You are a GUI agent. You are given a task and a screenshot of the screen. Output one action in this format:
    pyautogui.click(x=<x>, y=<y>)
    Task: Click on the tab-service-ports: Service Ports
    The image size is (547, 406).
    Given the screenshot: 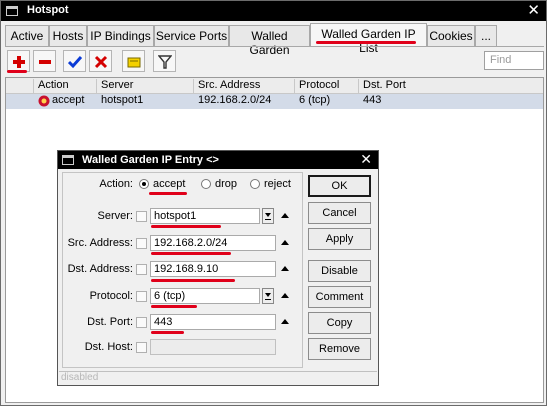 What is the action you would take?
    pyautogui.click(x=191, y=35)
    